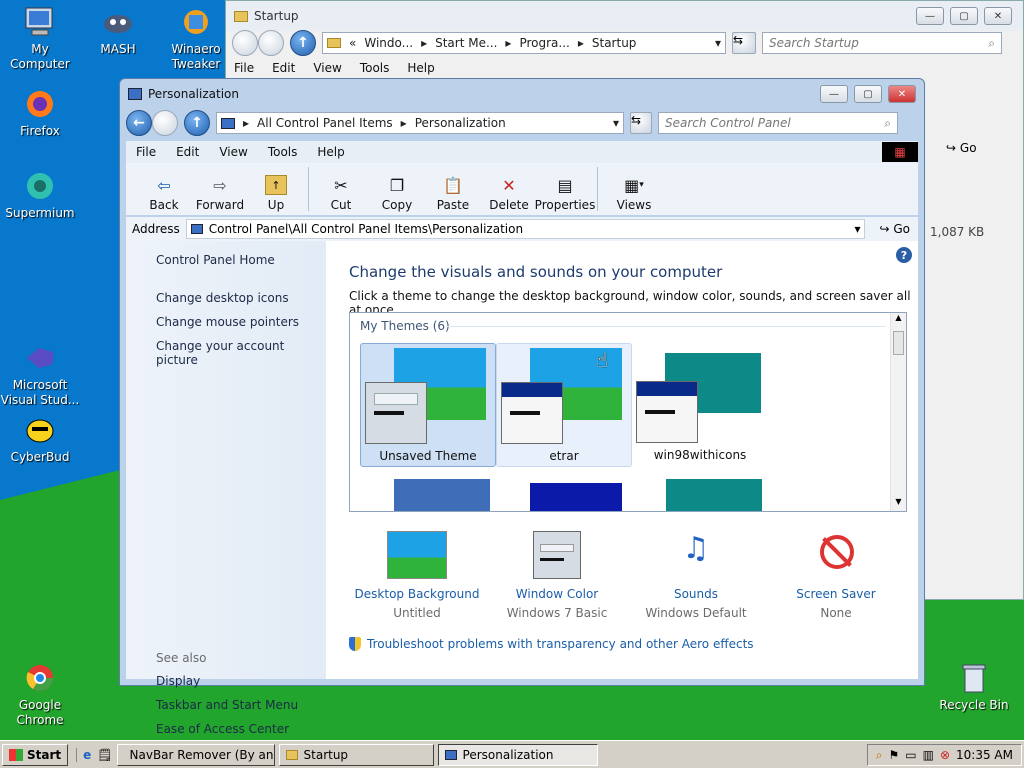  Describe the element at coordinates (220, 189) in the screenshot. I see `toolbar-forward-button: ⇨ Forward` at that location.